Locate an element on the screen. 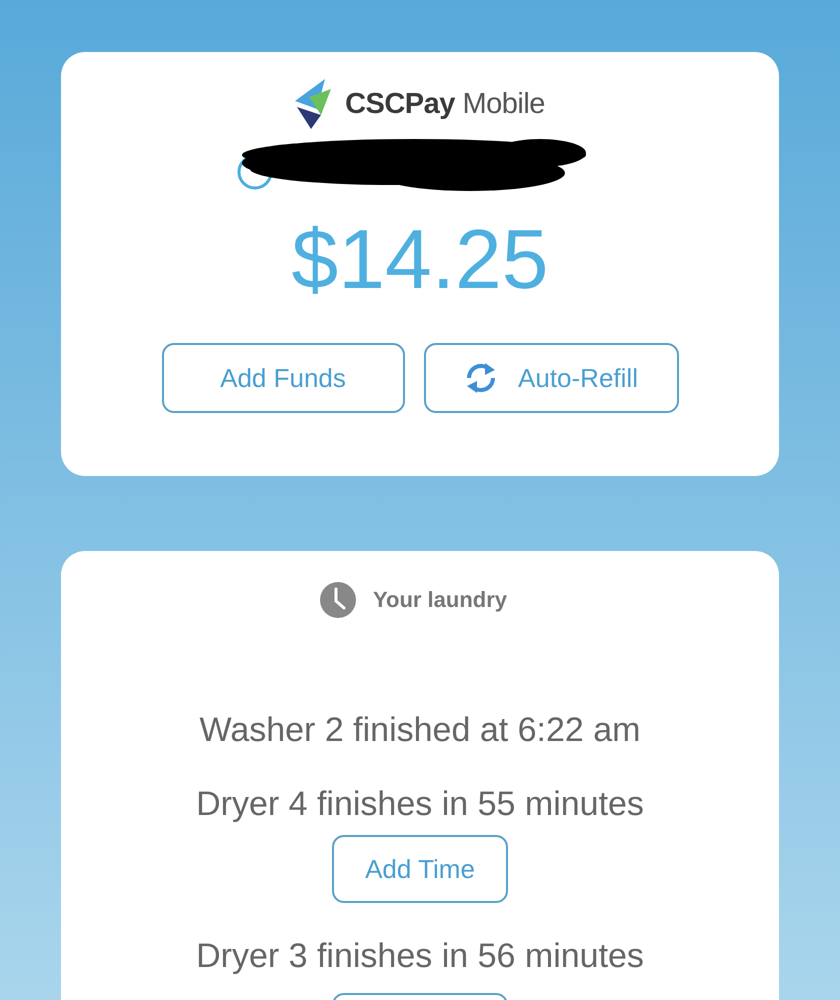 This screenshot has width=840, height=1000. section-title: Your laundry is located at coordinates (440, 600).